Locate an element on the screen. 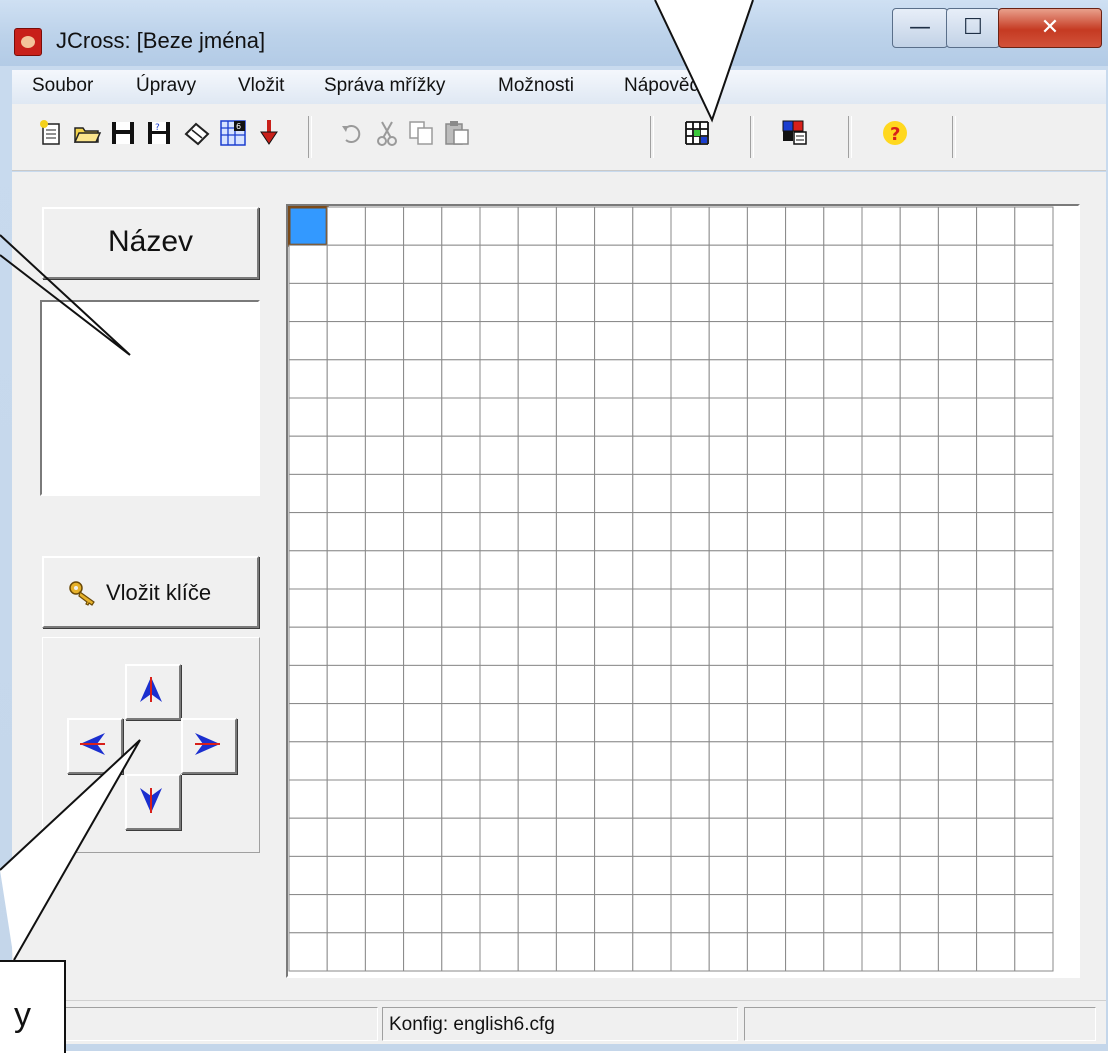 The width and height of the screenshot is (1108, 1053). grid-icon is located at coordinates (697, 133).